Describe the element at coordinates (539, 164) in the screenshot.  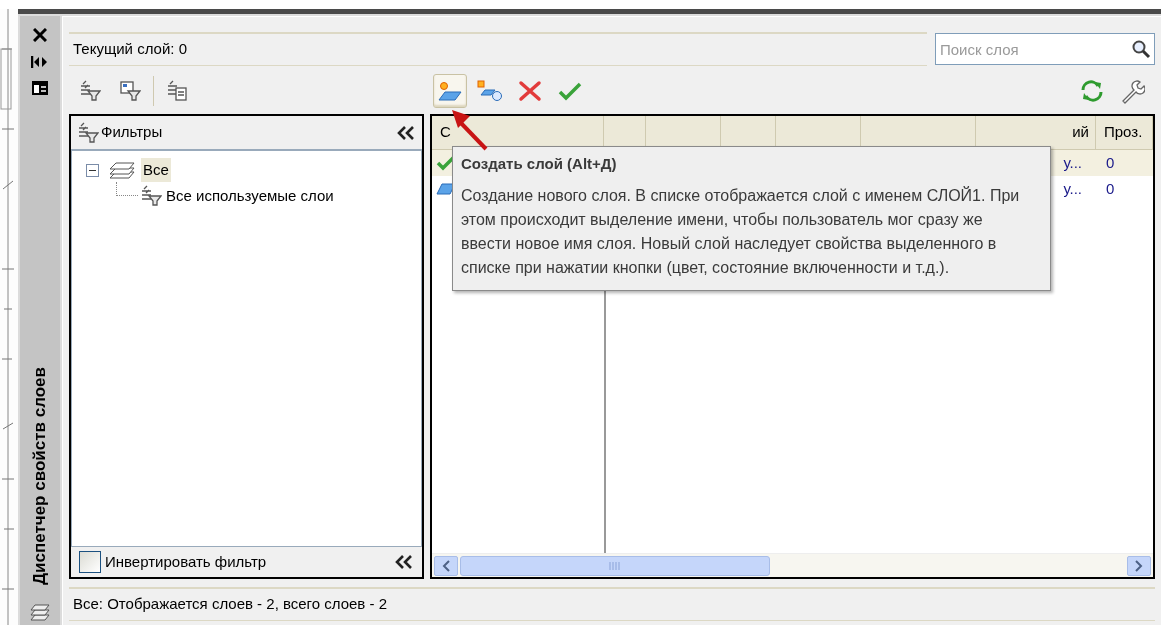
I see `tooltip-title: Создать слой (Alt+Д)` at that location.